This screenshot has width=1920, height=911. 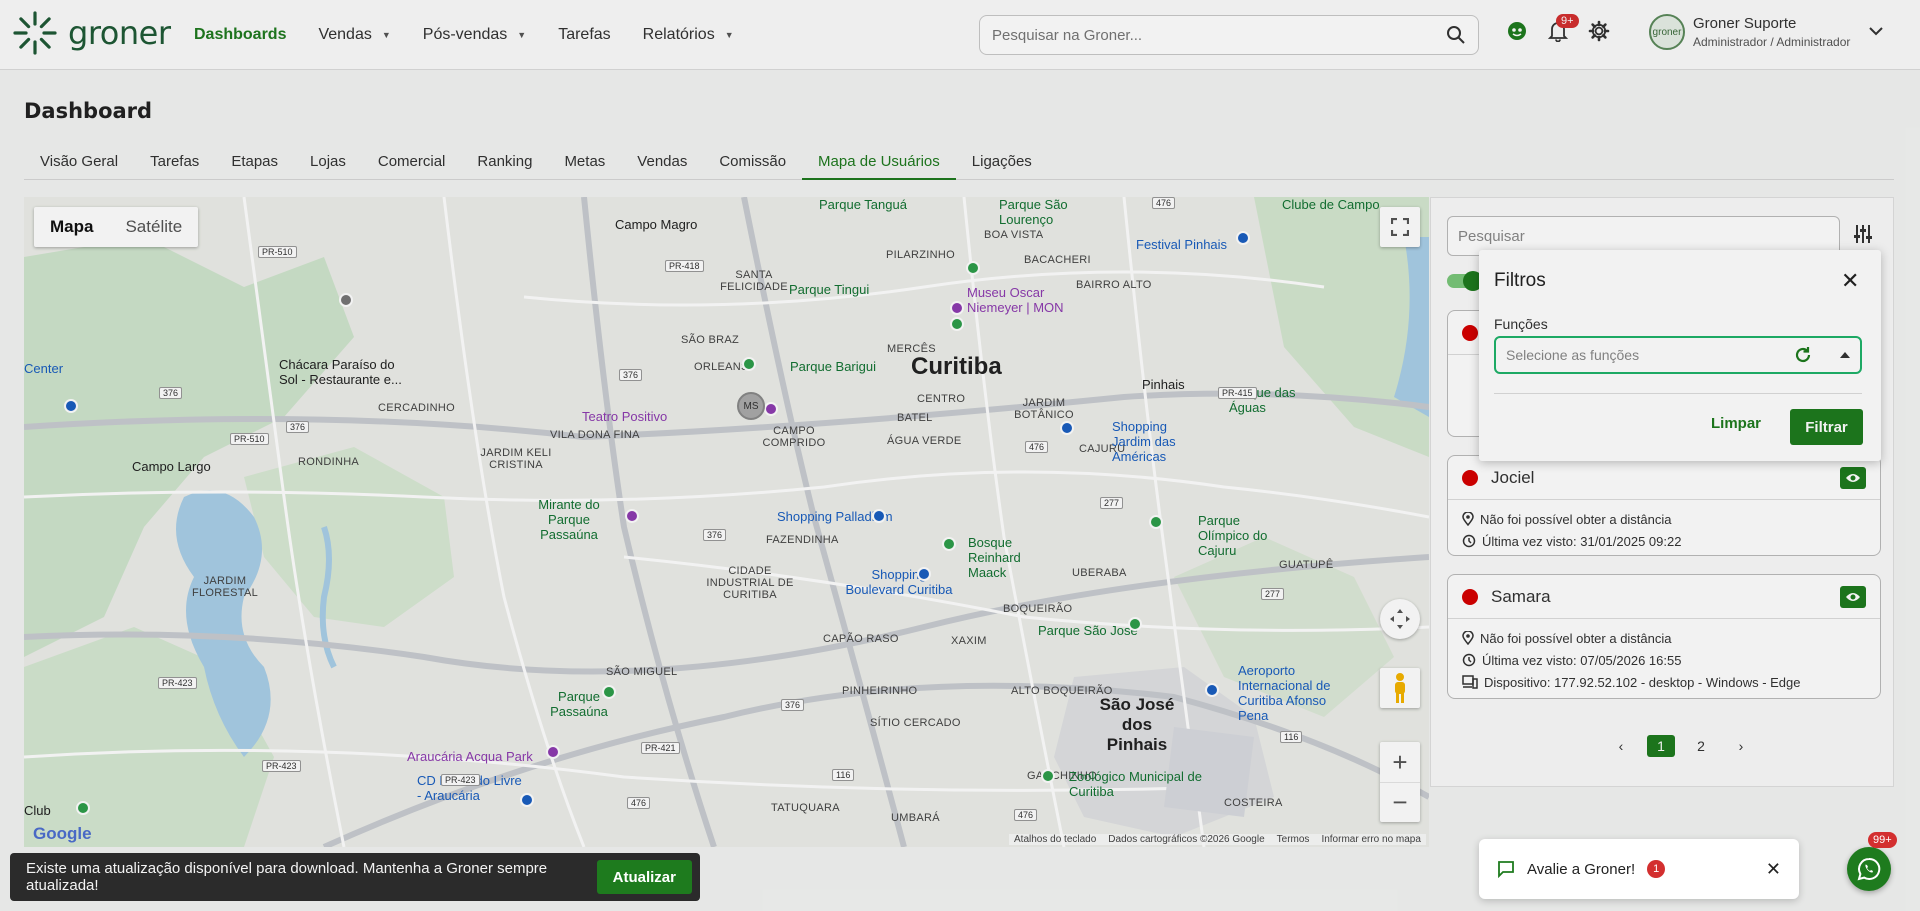 I want to click on airport-pin-icon, so click(x=1212, y=690).